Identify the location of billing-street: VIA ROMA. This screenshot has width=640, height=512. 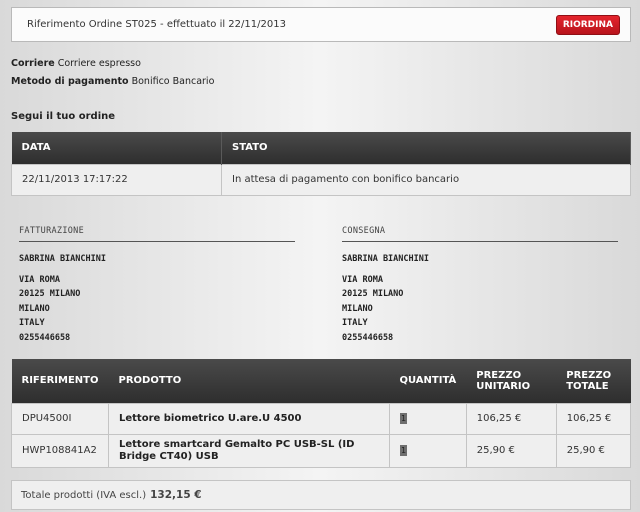
(39, 279).